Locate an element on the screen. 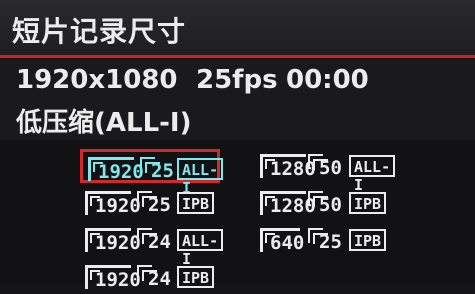 Image resolution: width=475 pixels, height=294 pixels. option-640-25-ipb: 640 25 IPB is located at coordinates (325, 240).